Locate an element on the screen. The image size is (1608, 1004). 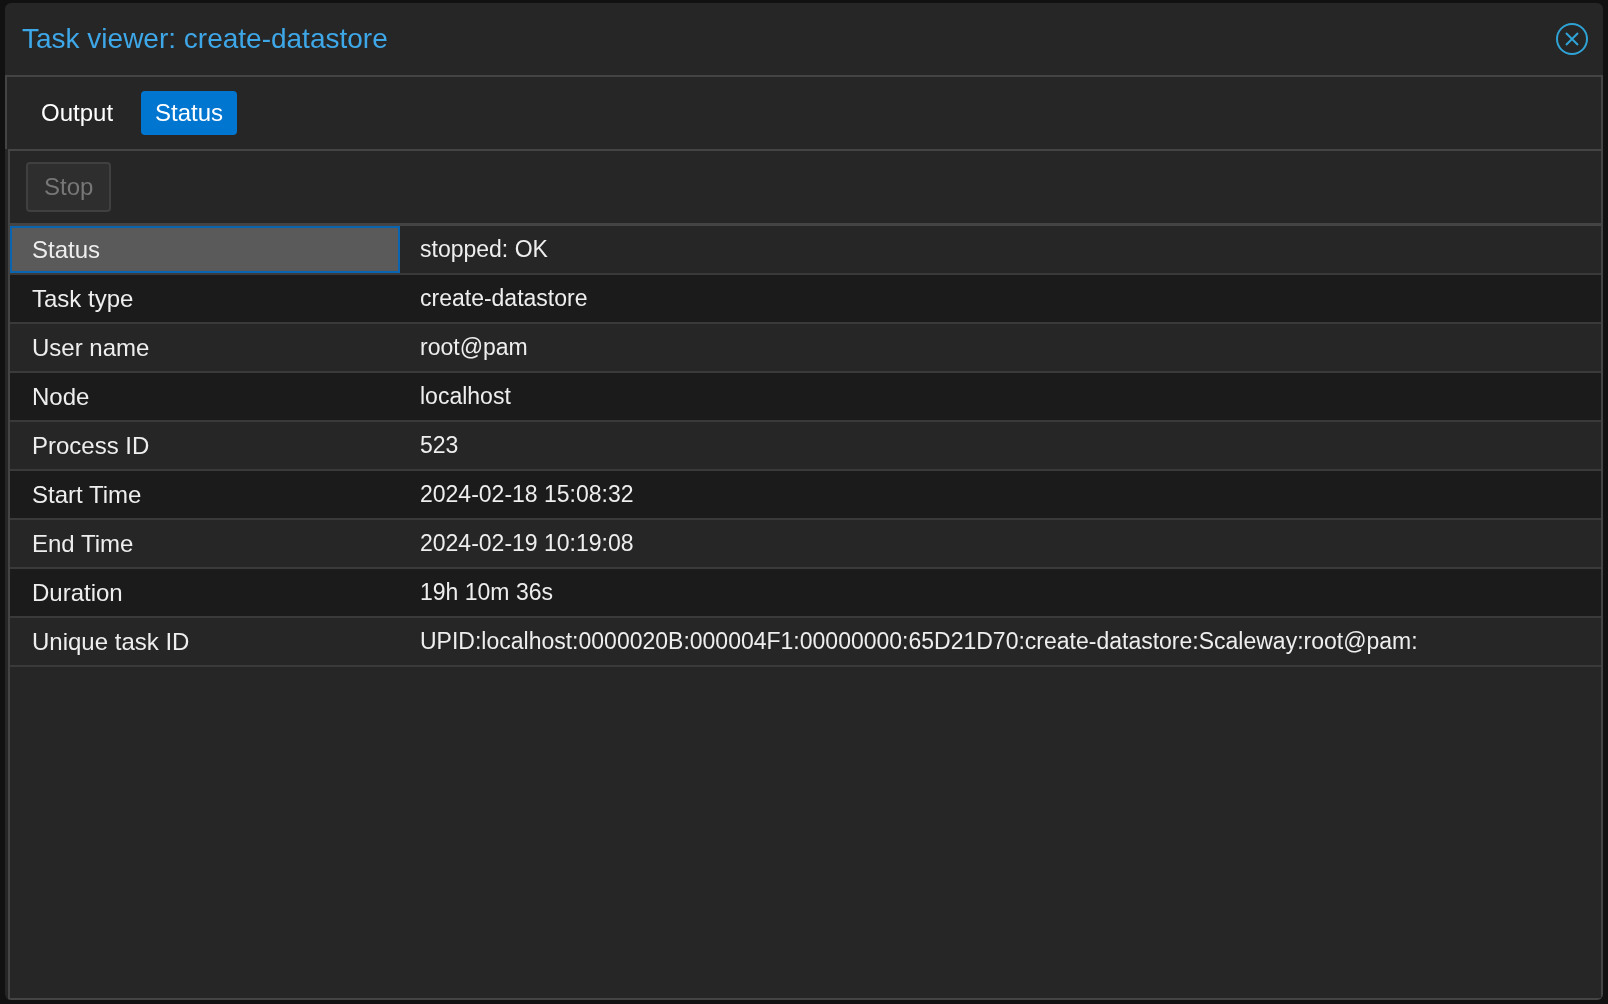
property-name-cell: User name is located at coordinates (205, 347).